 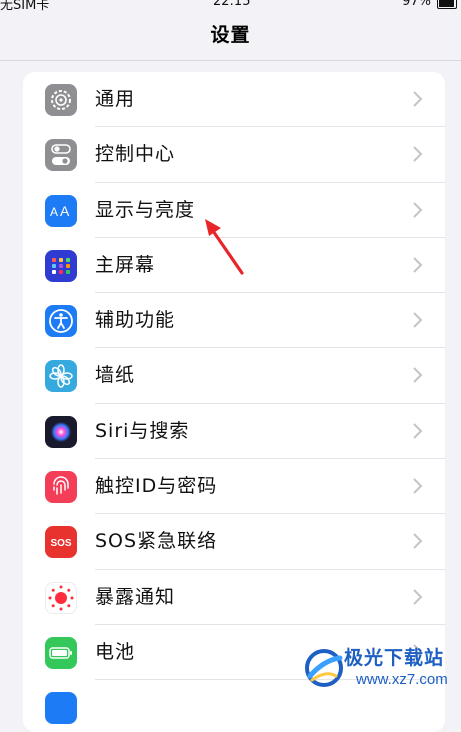 What do you see at coordinates (234, 210) in the screenshot?
I see `settings-row-display-brightness: AA 显示与亮度` at bounding box center [234, 210].